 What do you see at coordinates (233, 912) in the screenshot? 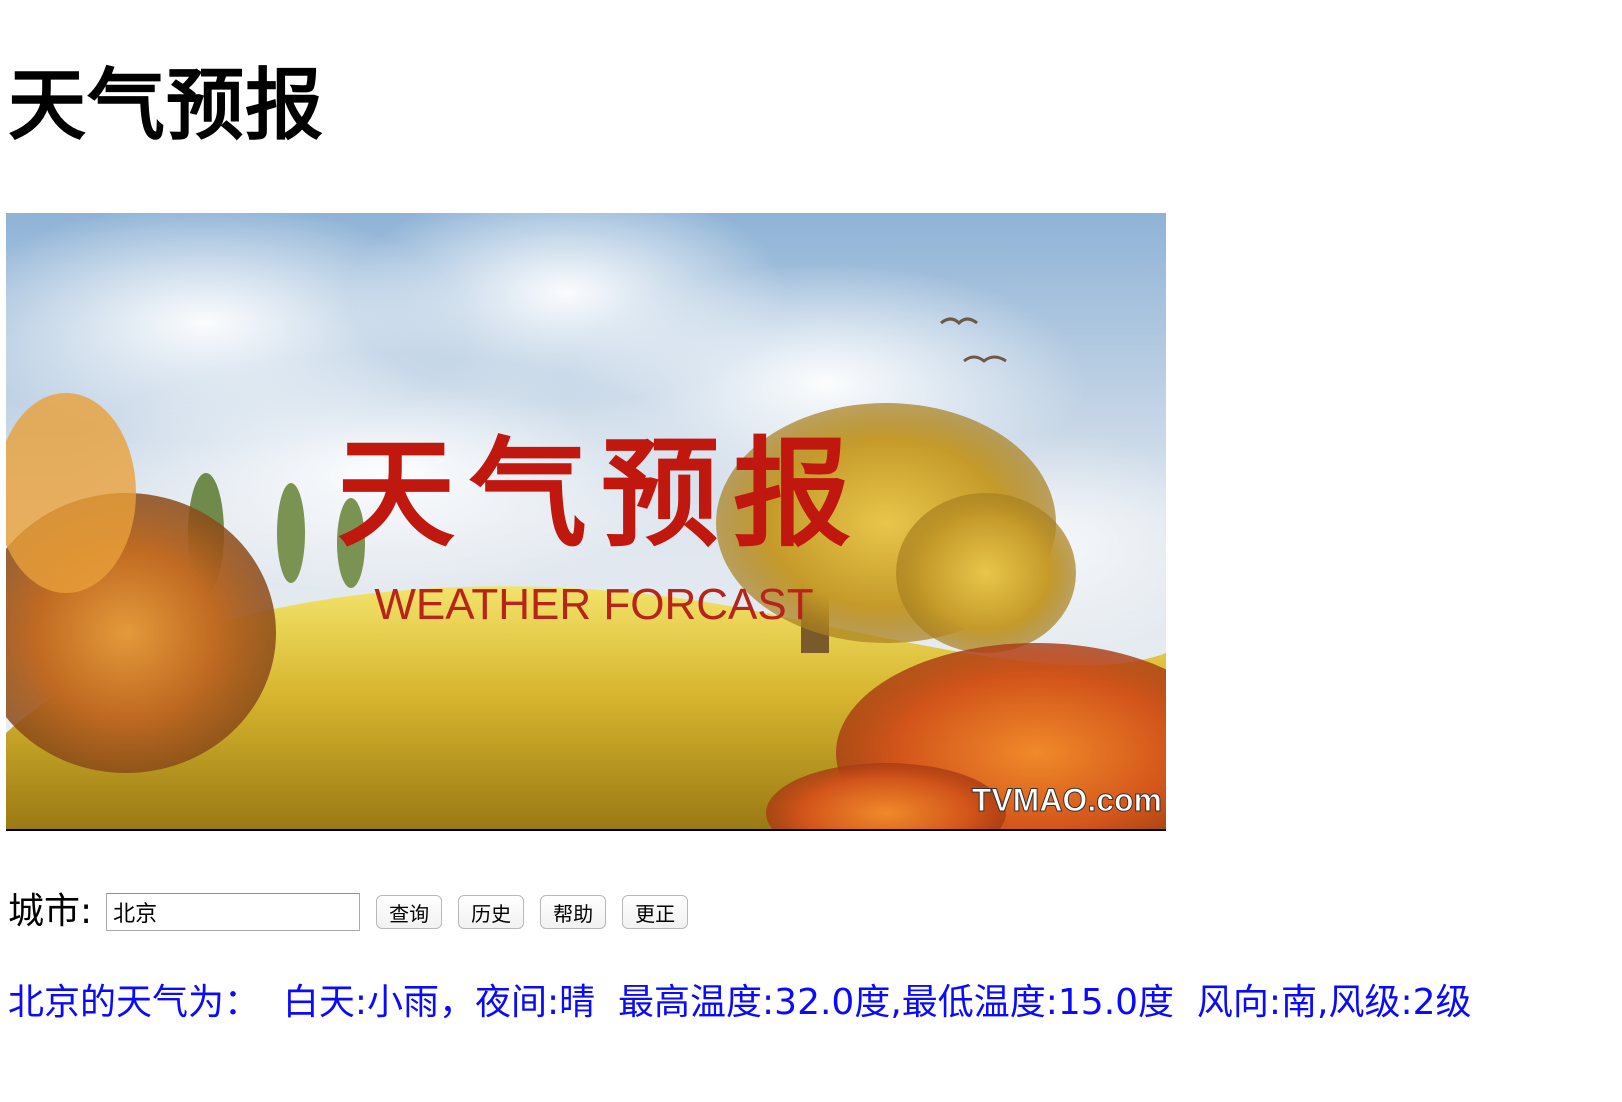
I see `city-input` at bounding box center [233, 912].